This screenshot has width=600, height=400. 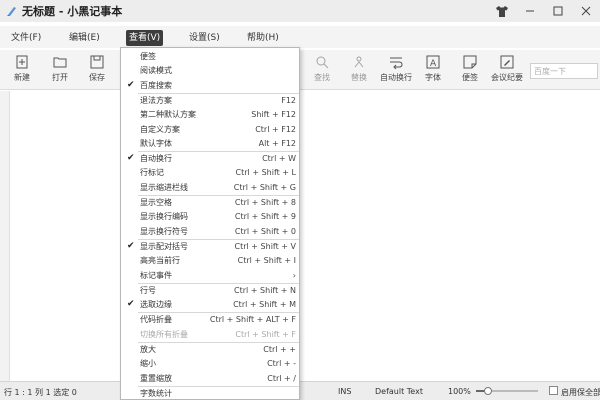 What do you see at coordinates (210, 158) in the screenshot?
I see `view-menu-item: ✔ 自动换行 Ctrl + W` at bounding box center [210, 158].